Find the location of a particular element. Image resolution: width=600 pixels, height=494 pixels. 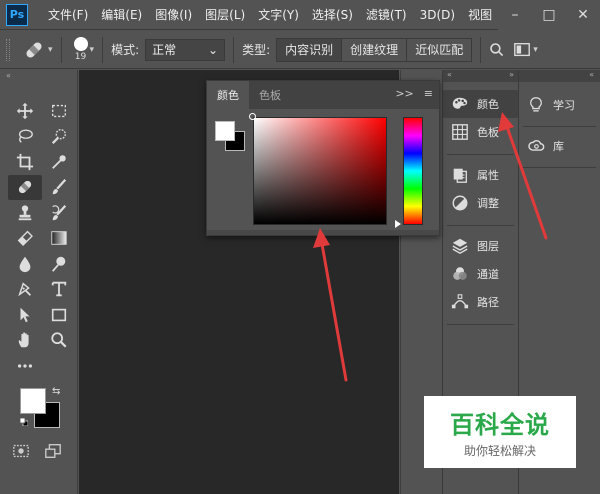

type-label: 类型: is located at coordinates (256, 50).